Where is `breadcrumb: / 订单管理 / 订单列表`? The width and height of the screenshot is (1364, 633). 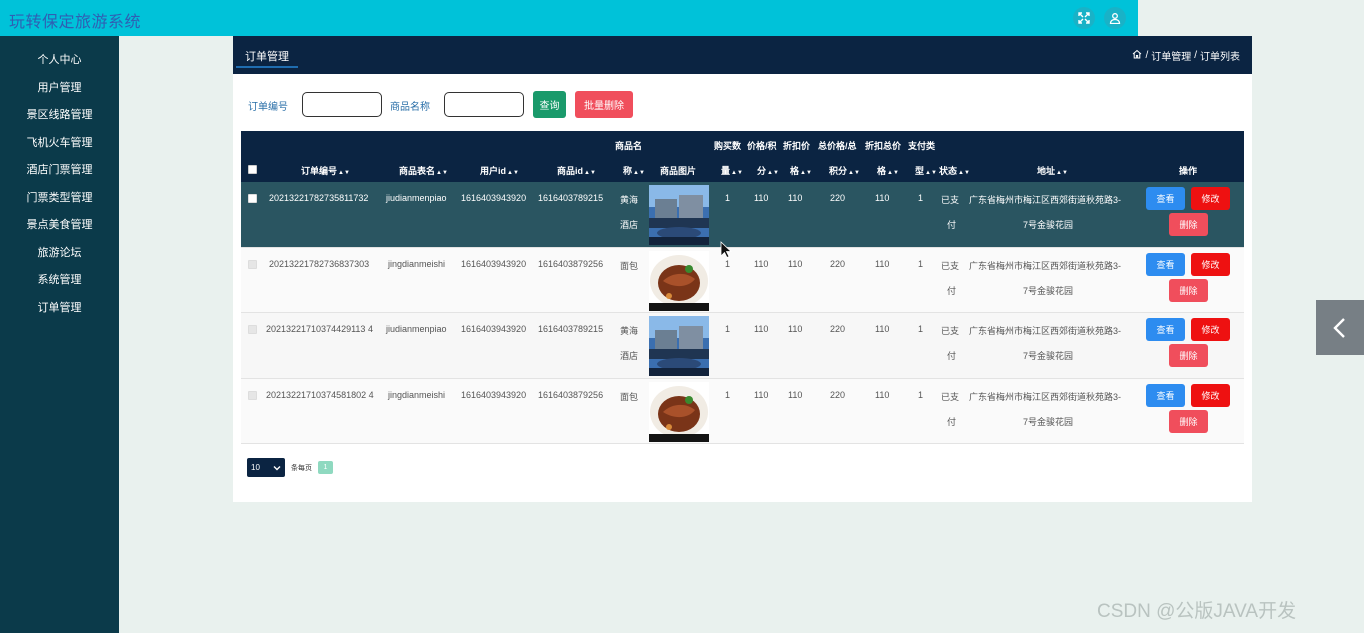
breadcrumb: / 订单管理 / 订单列表 is located at coordinates (1186, 55).